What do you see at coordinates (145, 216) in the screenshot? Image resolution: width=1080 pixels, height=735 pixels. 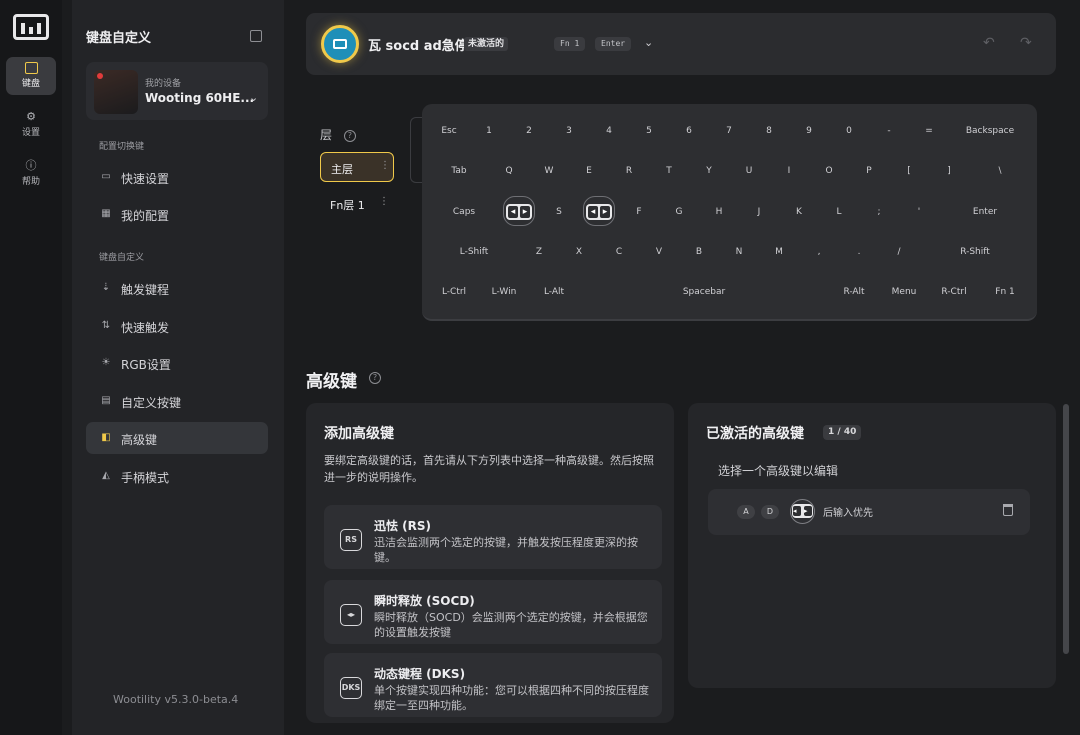 I see `nav-label: 我的配置` at bounding box center [145, 216].